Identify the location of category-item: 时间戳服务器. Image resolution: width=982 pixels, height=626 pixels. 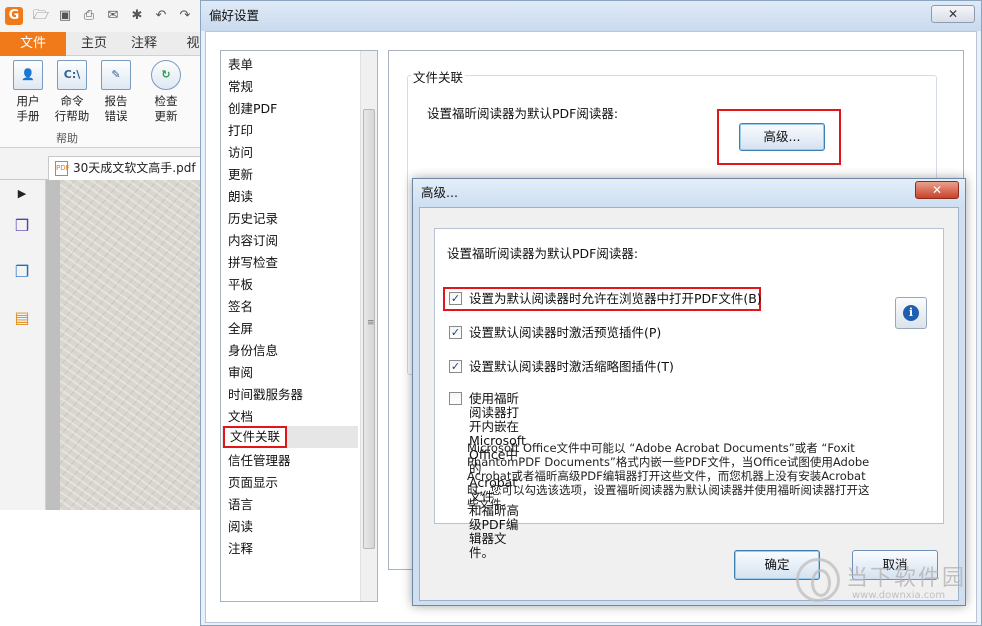
(265, 395).